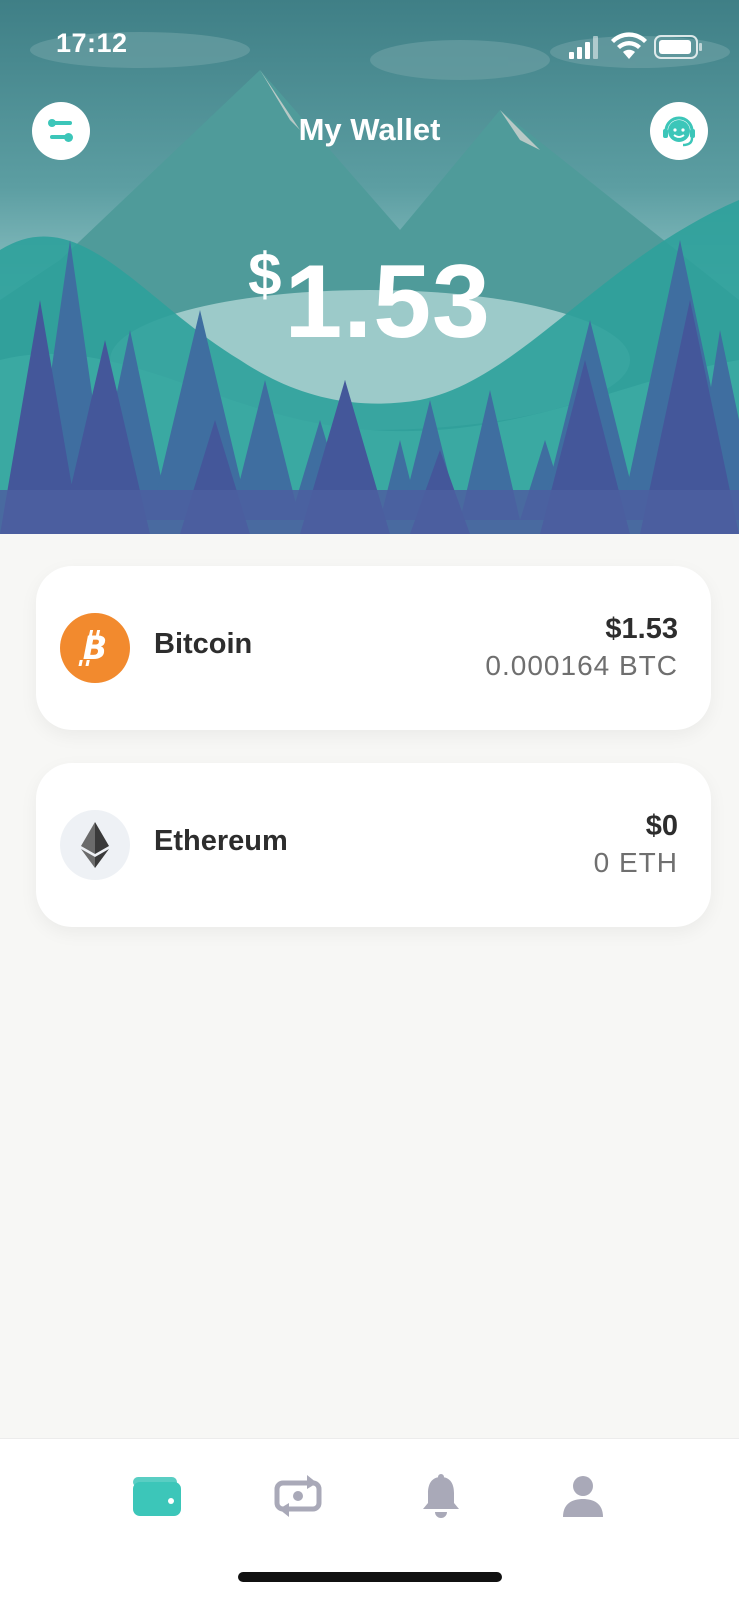 This screenshot has height=1601, width=739. I want to click on cellular-signal-icon, so click(583, 47).